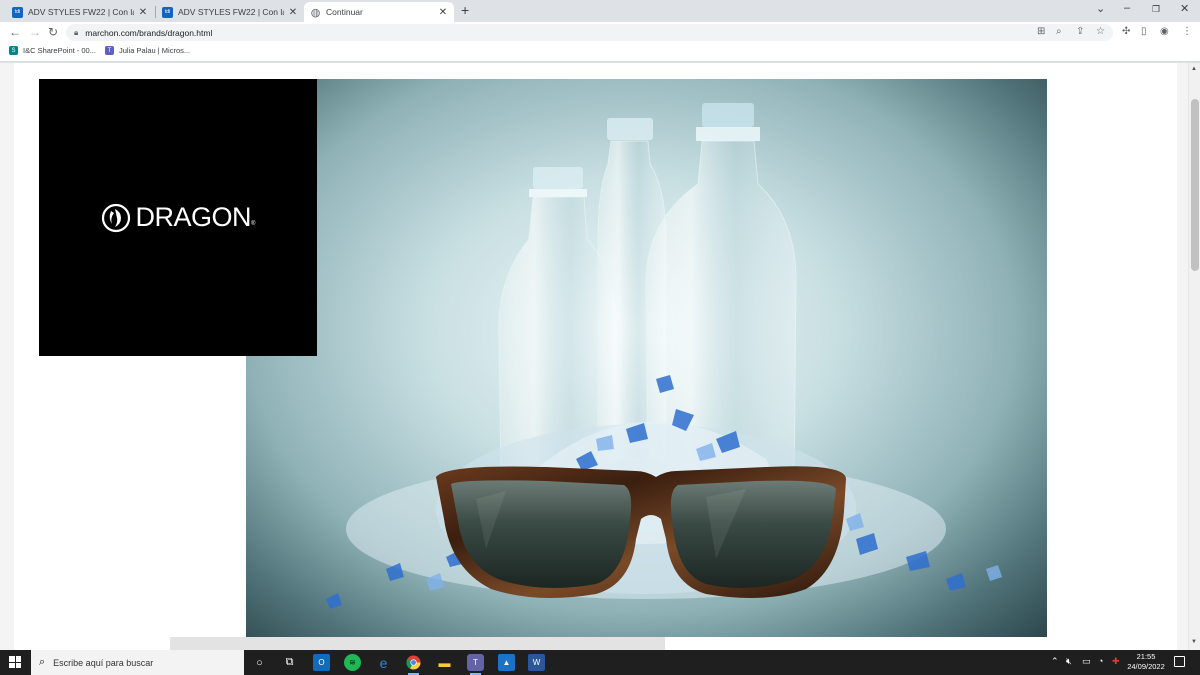  I want to click on tab-adv-styles-2: tdi ADV STYLES FW22 | Con la tecno ✕, so click(230, 12).